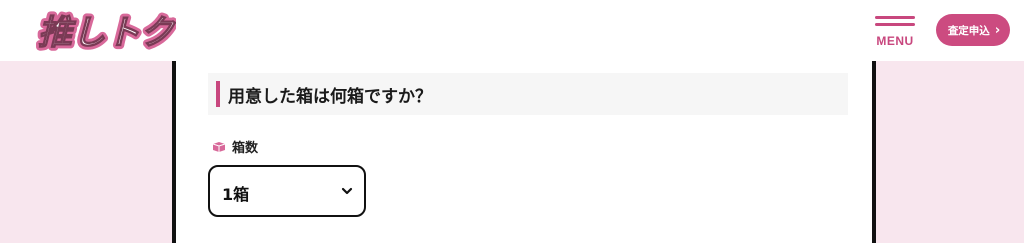 This screenshot has height=243, width=1024. What do you see at coordinates (895, 17) in the screenshot?
I see `hamburger-icon` at bounding box center [895, 17].